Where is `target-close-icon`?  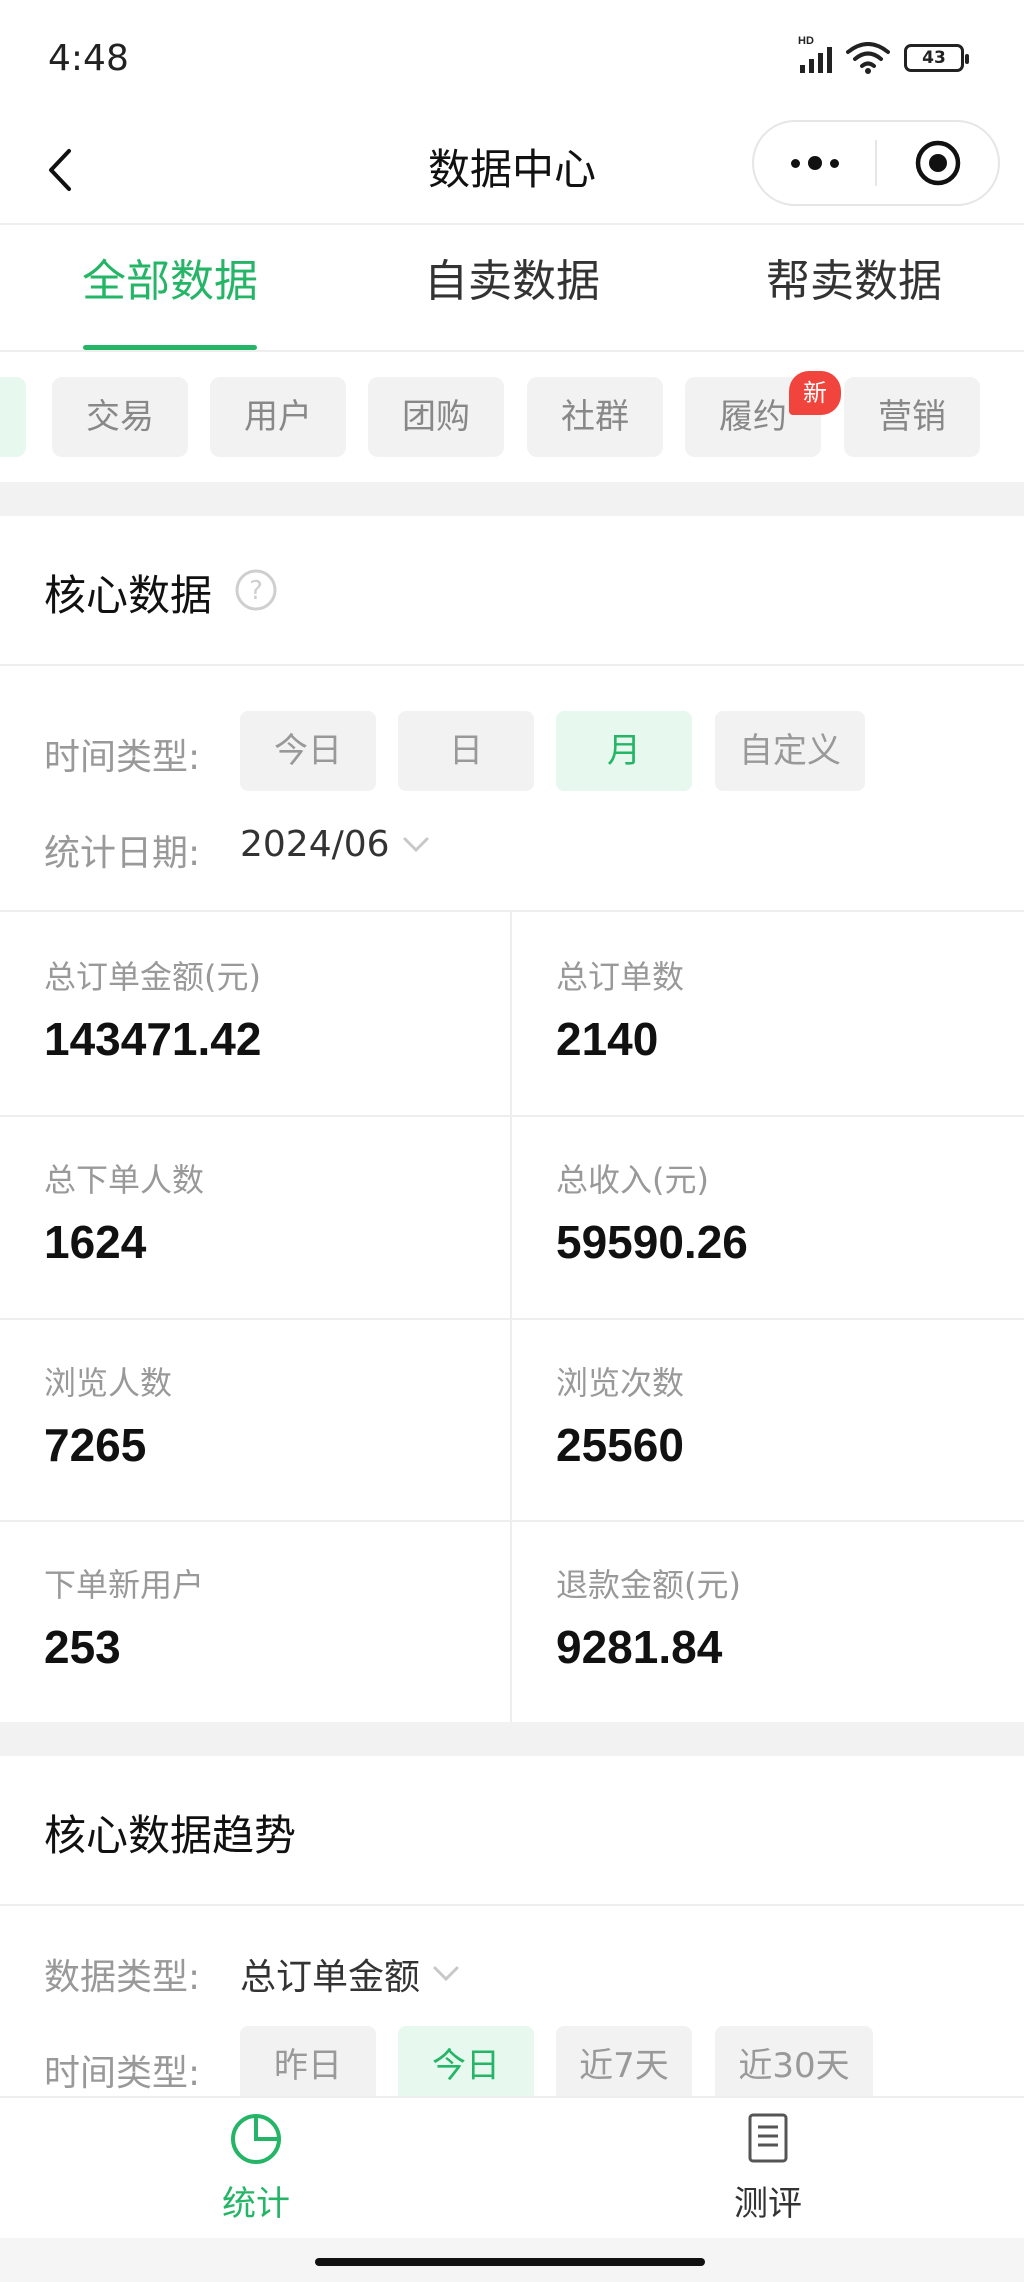
target-close-icon is located at coordinates (937, 163).